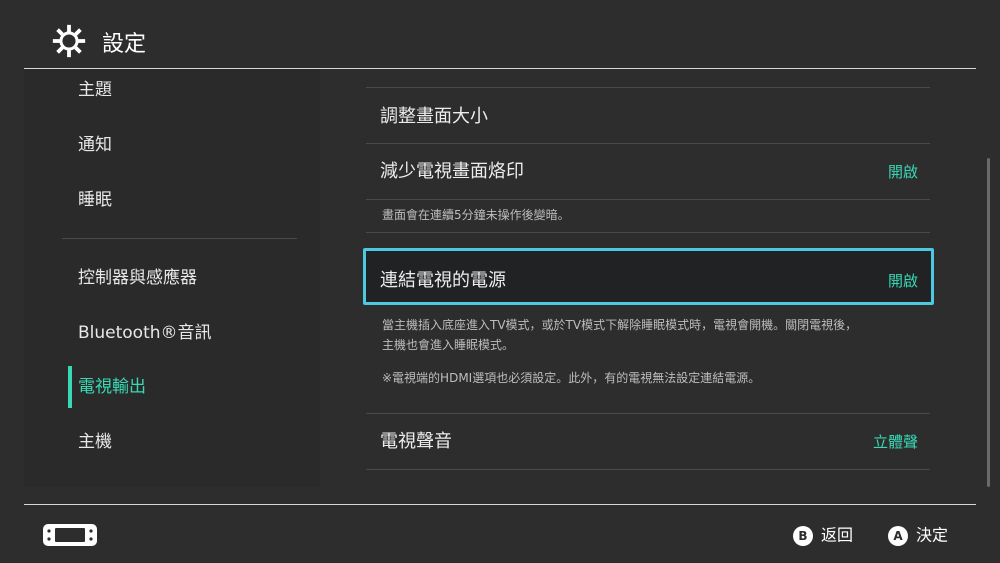  What do you see at coordinates (500, 34) in the screenshot?
I see `header-bar: 設定` at bounding box center [500, 34].